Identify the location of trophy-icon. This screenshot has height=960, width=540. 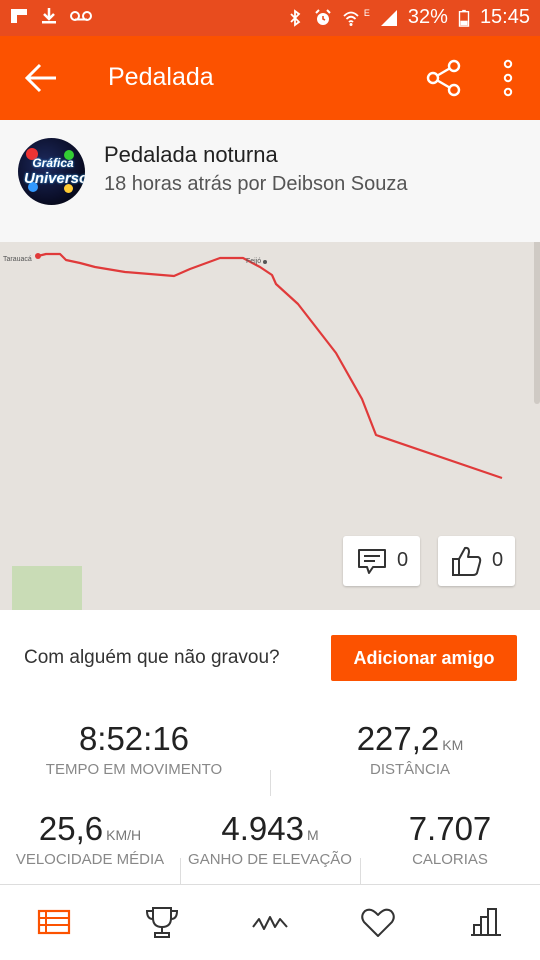
(162, 922).